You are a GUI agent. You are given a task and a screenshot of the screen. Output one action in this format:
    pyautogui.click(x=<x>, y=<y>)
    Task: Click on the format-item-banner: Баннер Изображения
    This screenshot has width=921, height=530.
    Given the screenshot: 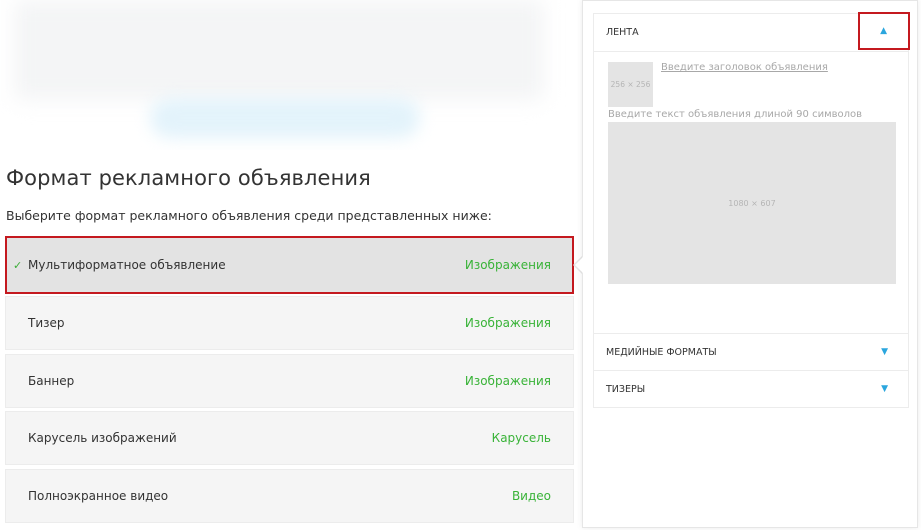 What is the action you would take?
    pyautogui.click(x=289, y=380)
    